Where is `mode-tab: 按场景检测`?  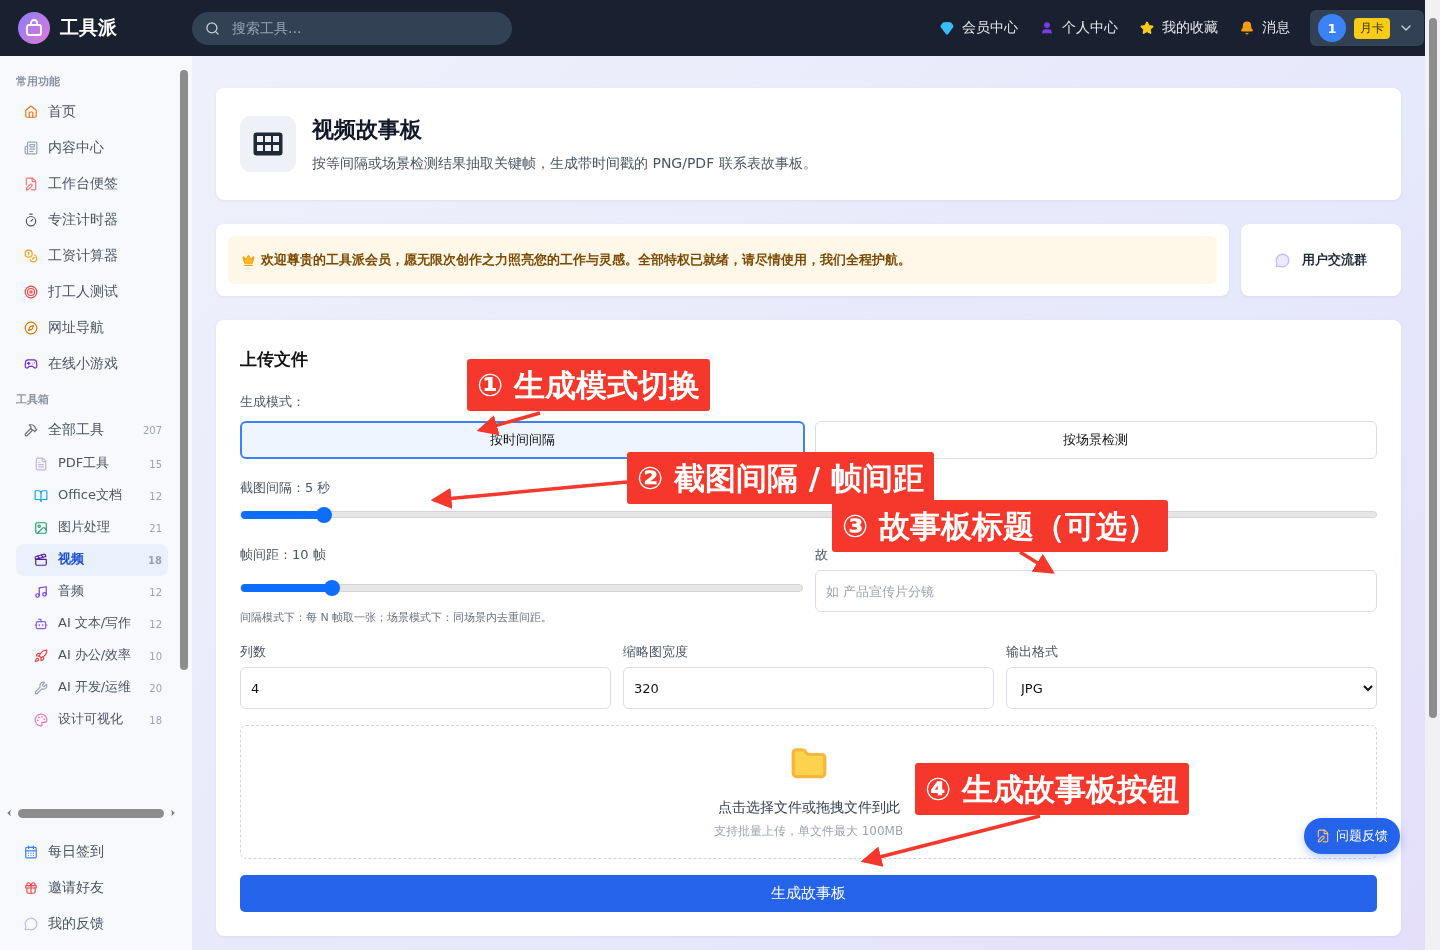
mode-tab: 按场景检测 is located at coordinates (1095, 440).